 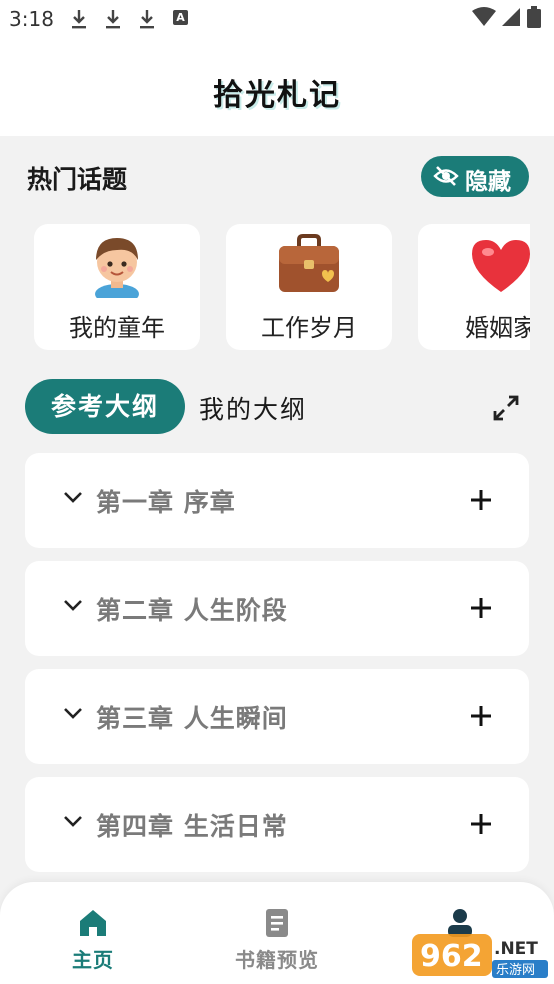 I want to click on topic-card-work: 工作岁月, so click(x=309, y=287).